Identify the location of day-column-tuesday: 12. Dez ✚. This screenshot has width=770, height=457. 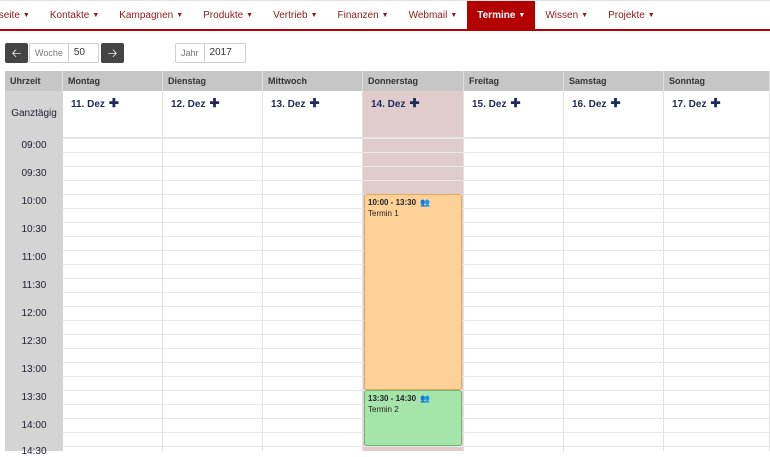
(213, 271).